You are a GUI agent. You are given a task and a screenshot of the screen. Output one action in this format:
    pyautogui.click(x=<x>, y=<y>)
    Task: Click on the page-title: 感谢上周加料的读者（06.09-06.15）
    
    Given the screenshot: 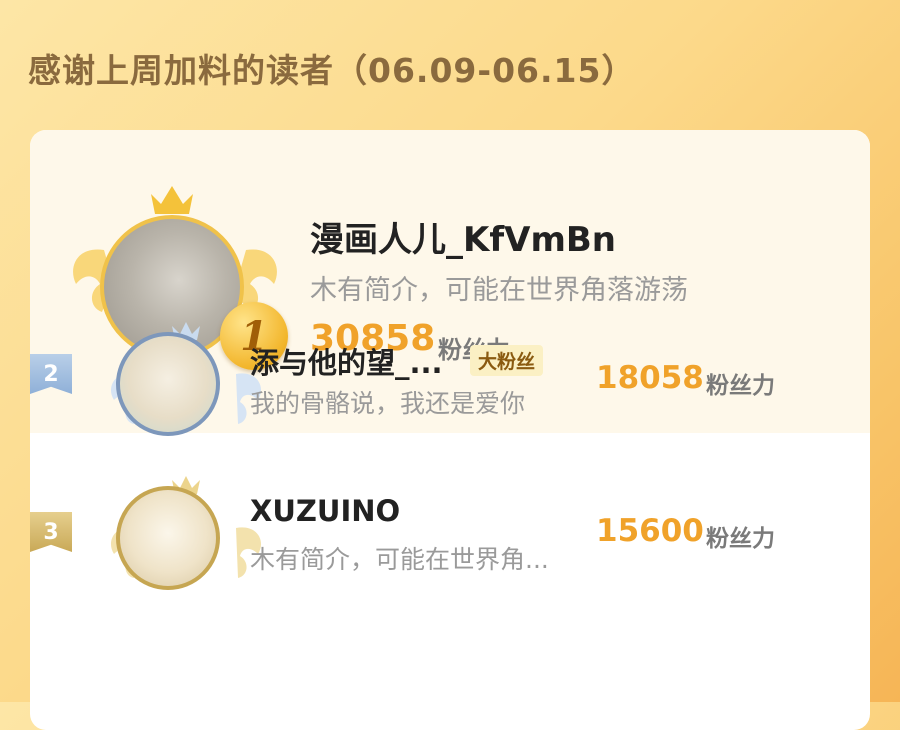 What is the action you would take?
    pyautogui.click(x=332, y=70)
    